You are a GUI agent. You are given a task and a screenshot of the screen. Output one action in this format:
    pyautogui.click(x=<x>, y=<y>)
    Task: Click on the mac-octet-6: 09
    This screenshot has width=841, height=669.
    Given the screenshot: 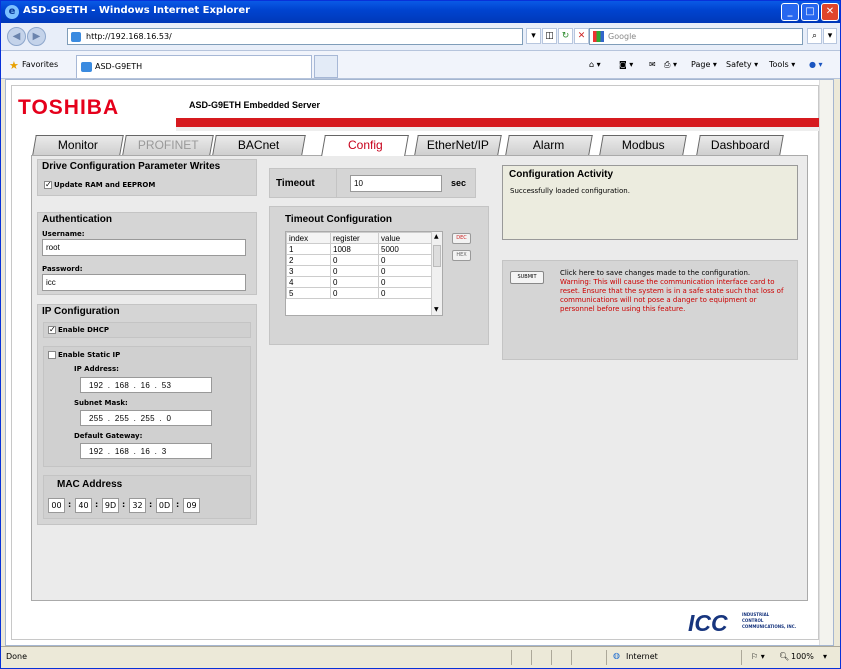 What is the action you would take?
    pyautogui.click(x=191, y=505)
    